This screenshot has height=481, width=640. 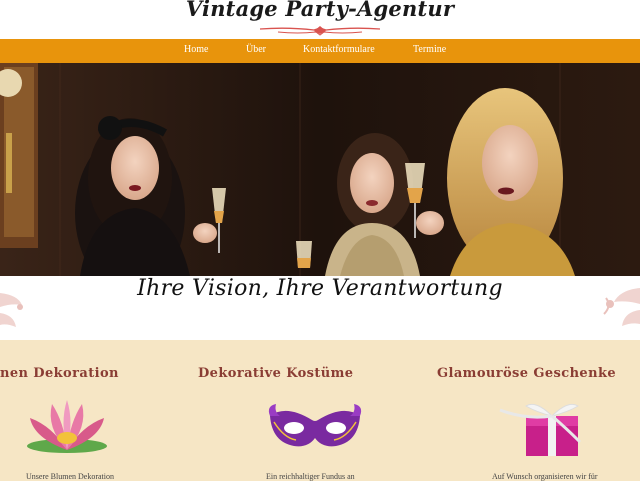 What do you see at coordinates (256, 49) in the screenshot?
I see `nav-item-about: Über` at bounding box center [256, 49].